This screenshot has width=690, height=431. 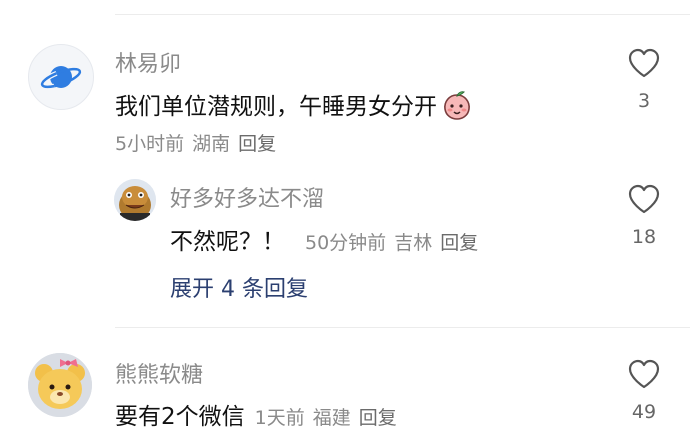 I want to click on reply-meta: 50分钟前 吉林 回复, so click(x=391, y=243).